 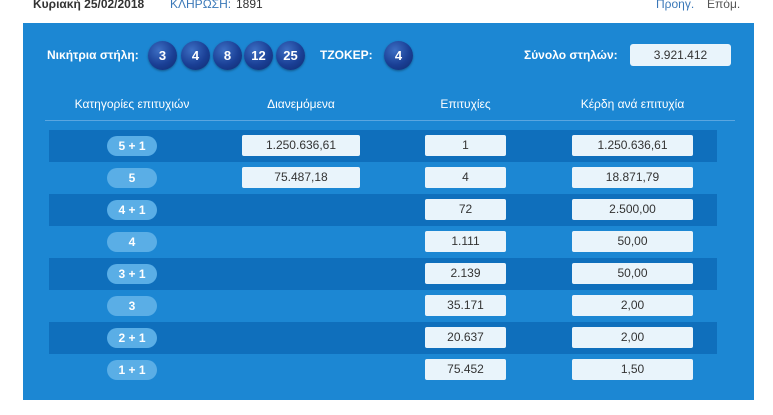 I want to click on table-row: 5 75.487,18 4 18.871,79, so click(x=383, y=178).